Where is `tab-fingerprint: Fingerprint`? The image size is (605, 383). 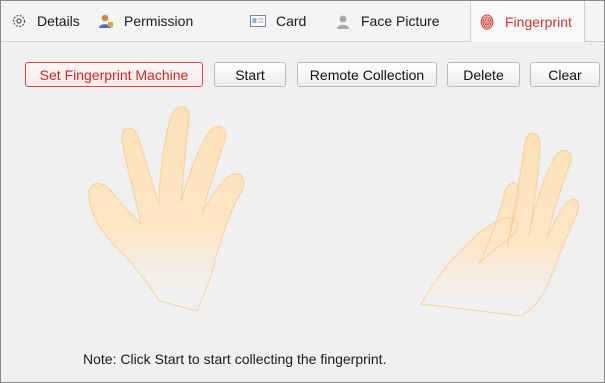
tab-fingerprint: Fingerprint is located at coordinates (527, 21).